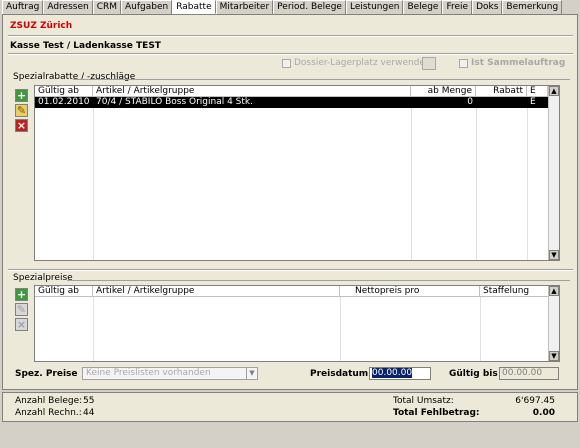  I want to click on tab-mitarbeiter: Mitarbeiter, so click(244, 7).